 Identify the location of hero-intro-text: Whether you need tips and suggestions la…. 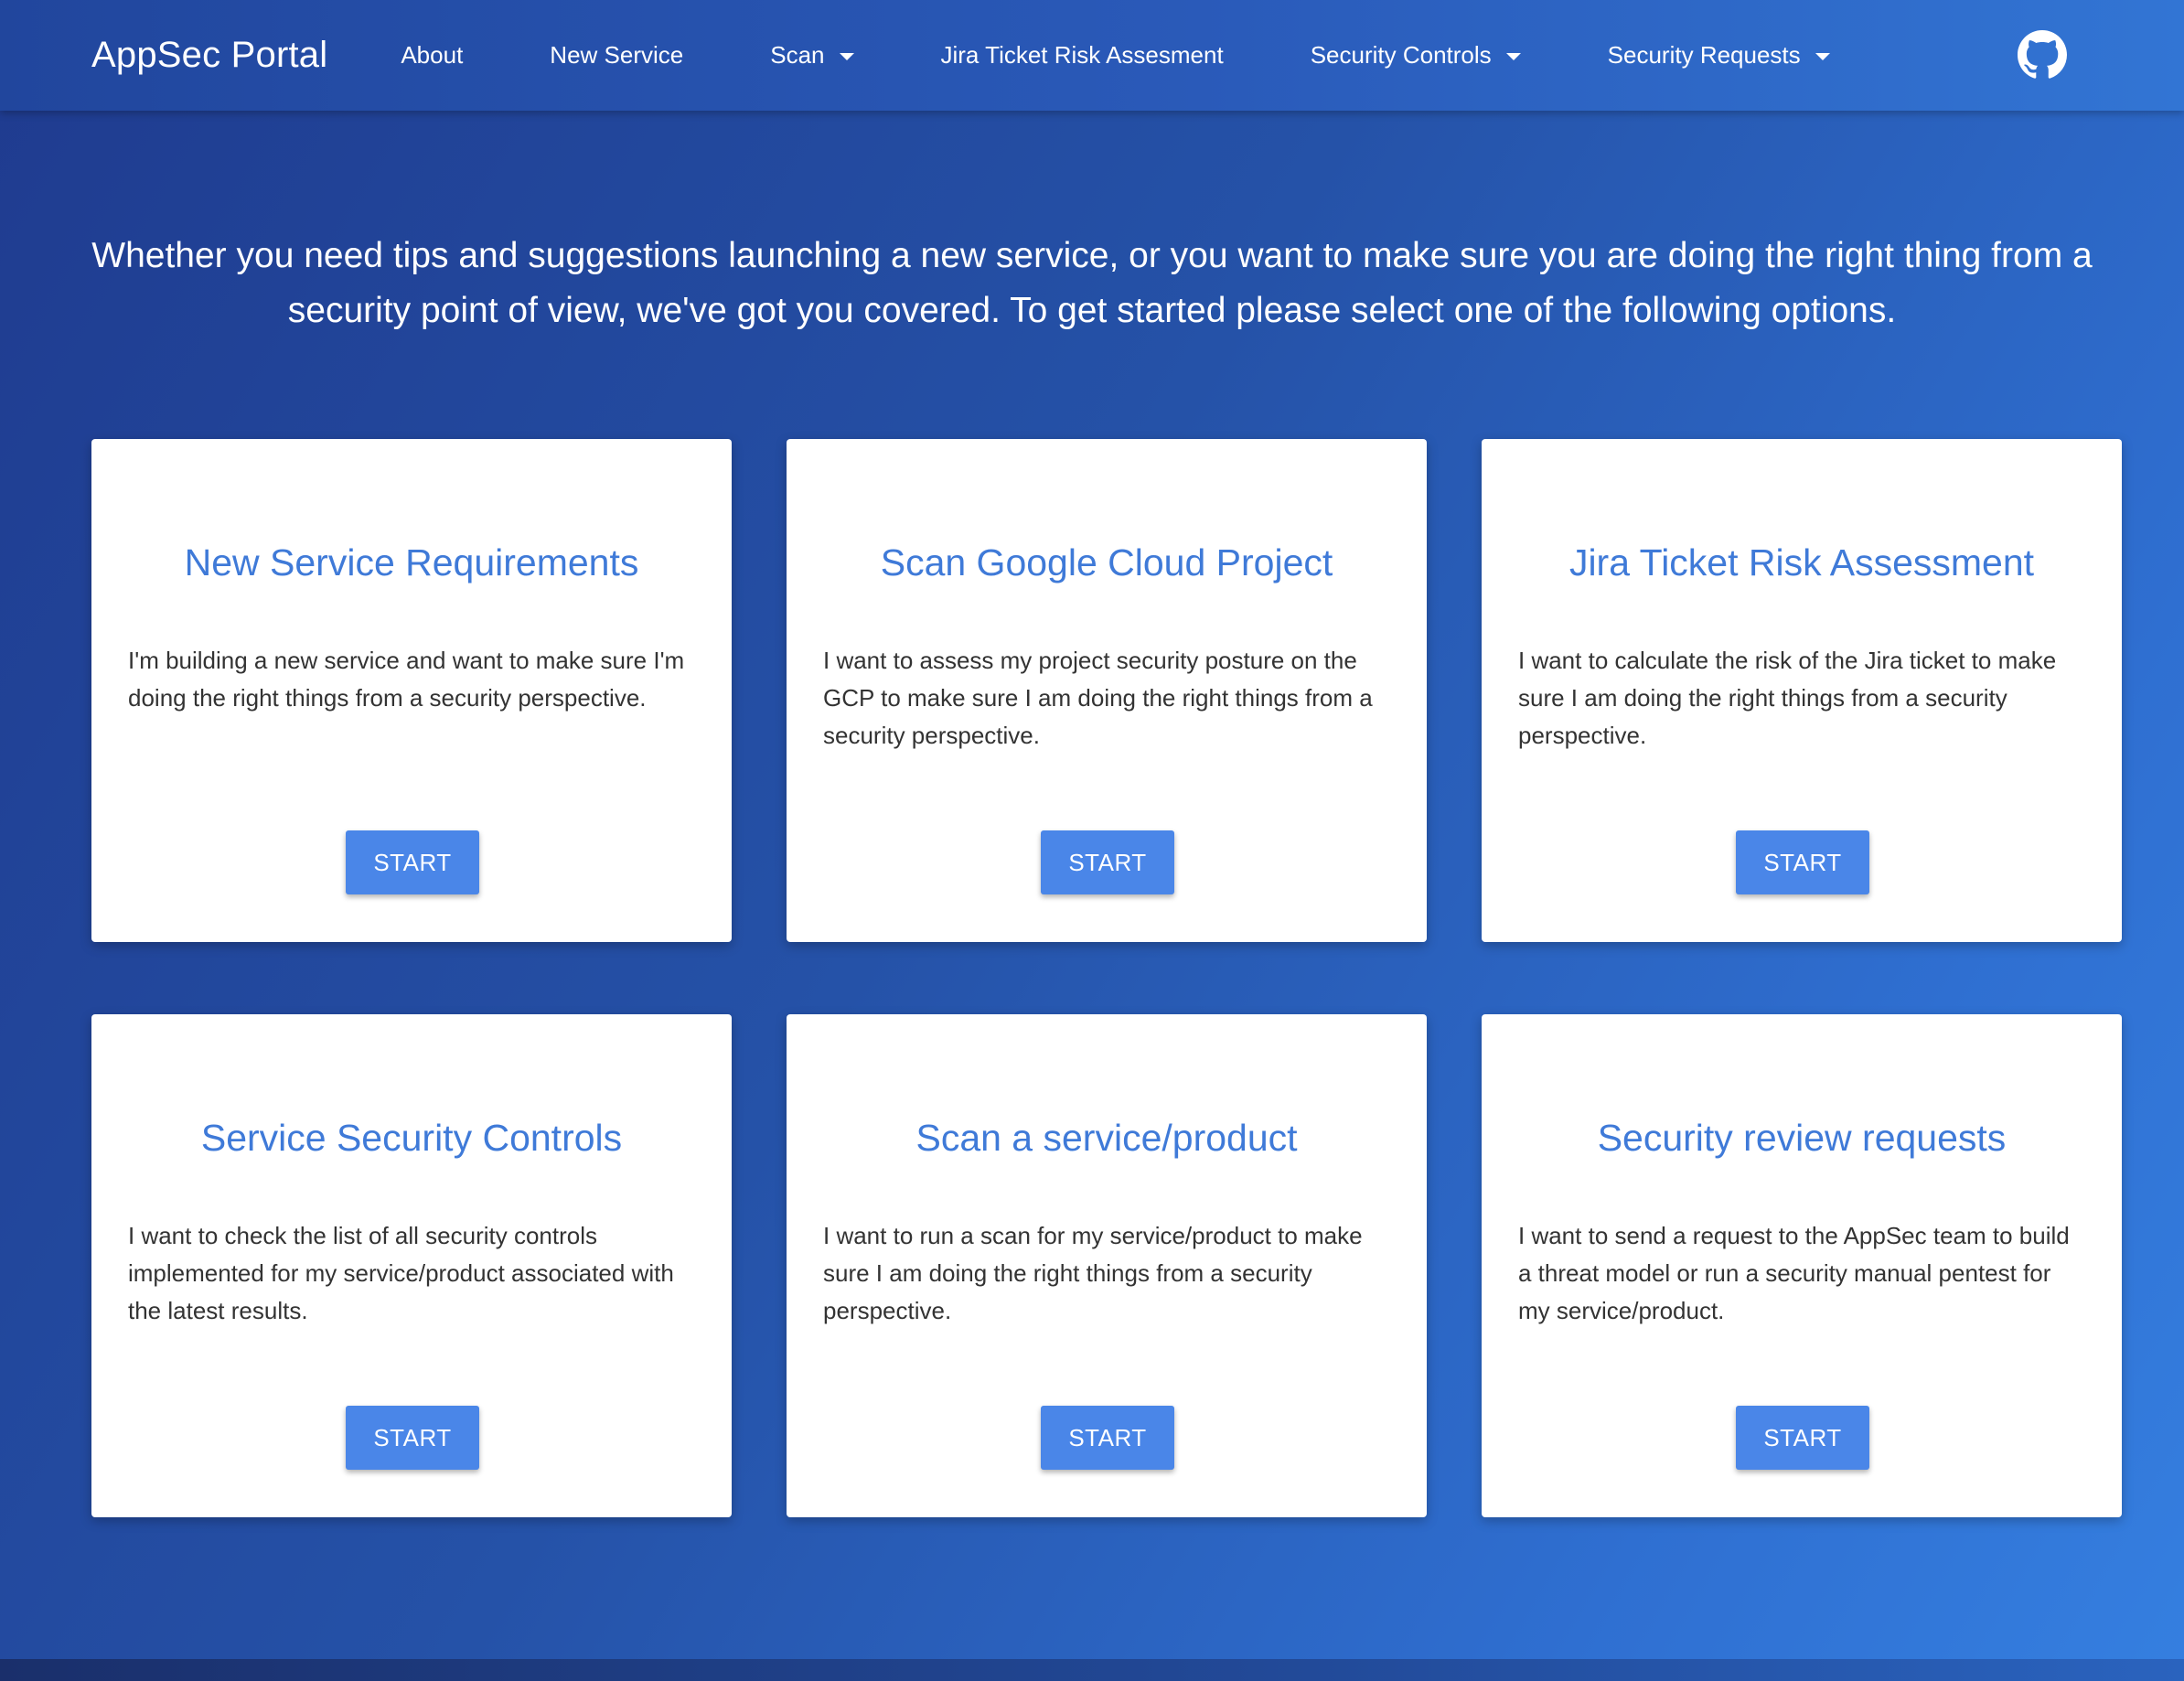
(1092, 283).